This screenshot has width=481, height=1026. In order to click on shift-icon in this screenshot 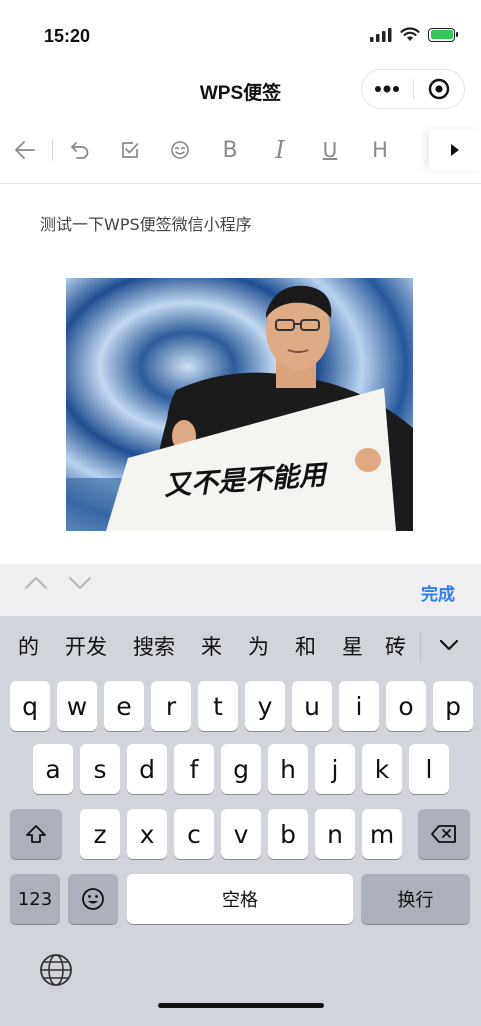, I will do `click(36, 834)`.